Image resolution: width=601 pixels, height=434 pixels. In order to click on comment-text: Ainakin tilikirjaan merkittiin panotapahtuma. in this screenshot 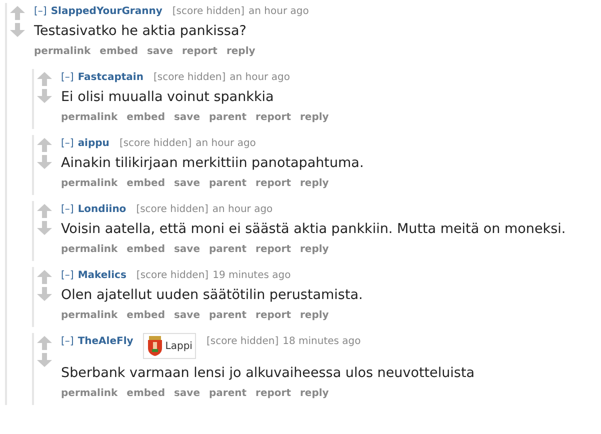, I will do `click(213, 163)`.